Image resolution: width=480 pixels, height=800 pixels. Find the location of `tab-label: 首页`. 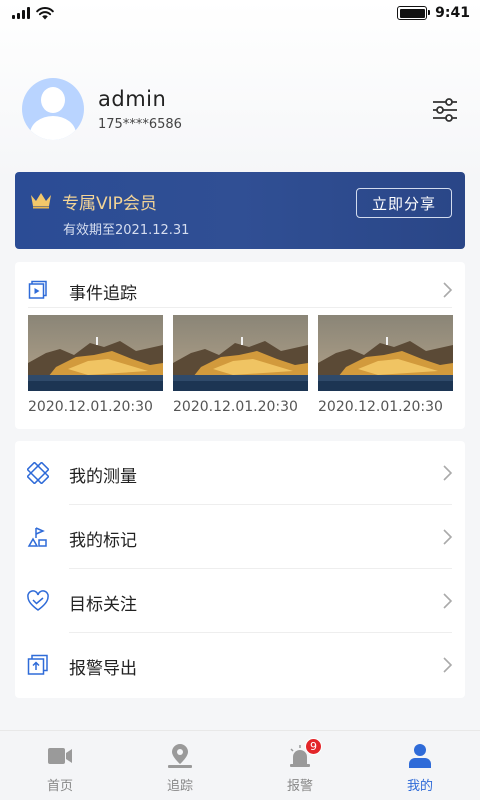

tab-label: 首页 is located at coordinates (59, 786).